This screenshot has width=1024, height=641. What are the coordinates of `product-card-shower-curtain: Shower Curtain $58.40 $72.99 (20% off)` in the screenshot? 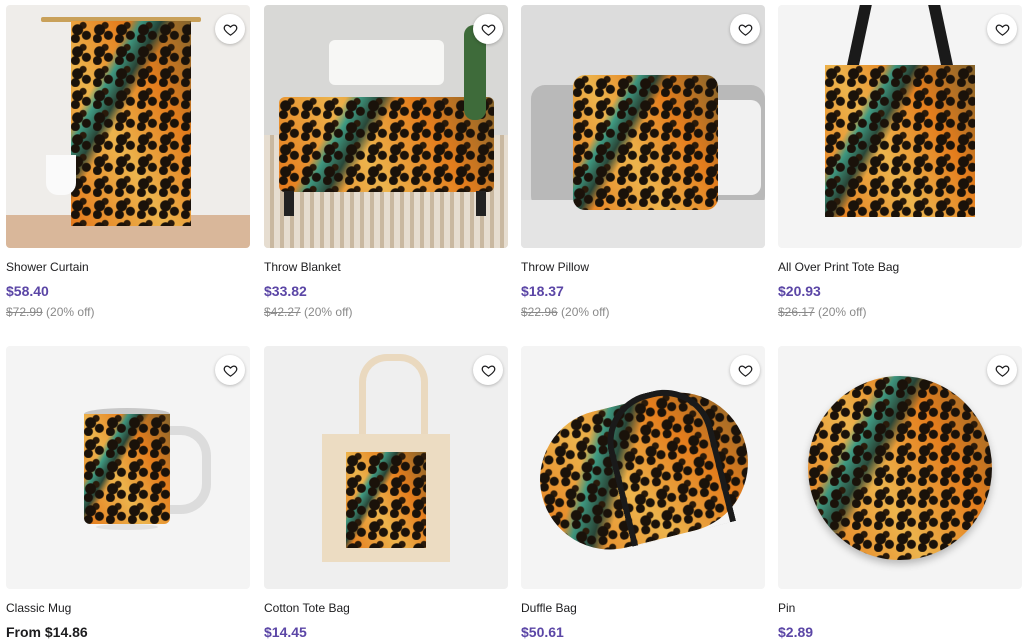 It's located at (128, 162).